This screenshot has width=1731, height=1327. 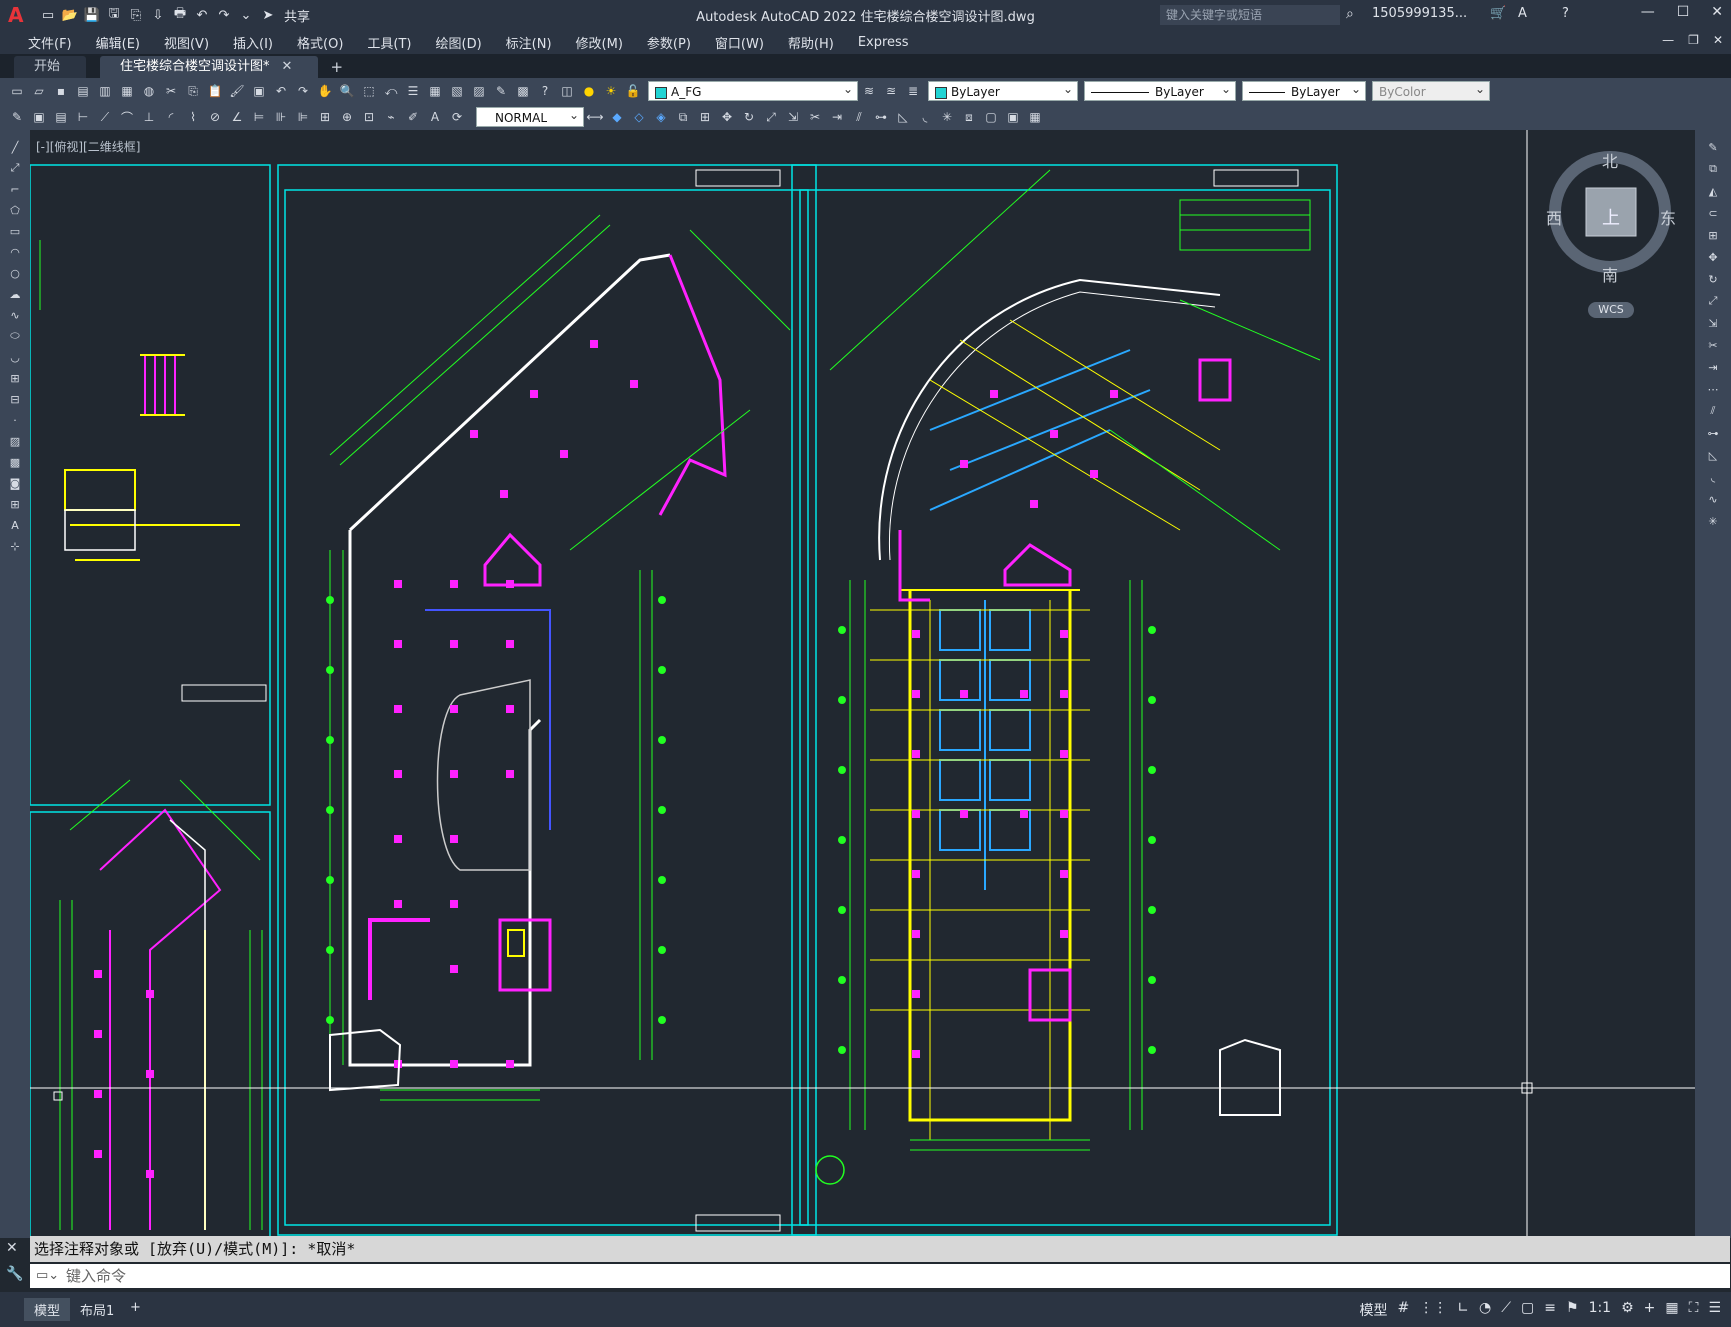 What do you see at coordinates (215, 117) in the screenshot?
I see `diameter-dim-icon: ⊘` at bounding box center [215, 117].